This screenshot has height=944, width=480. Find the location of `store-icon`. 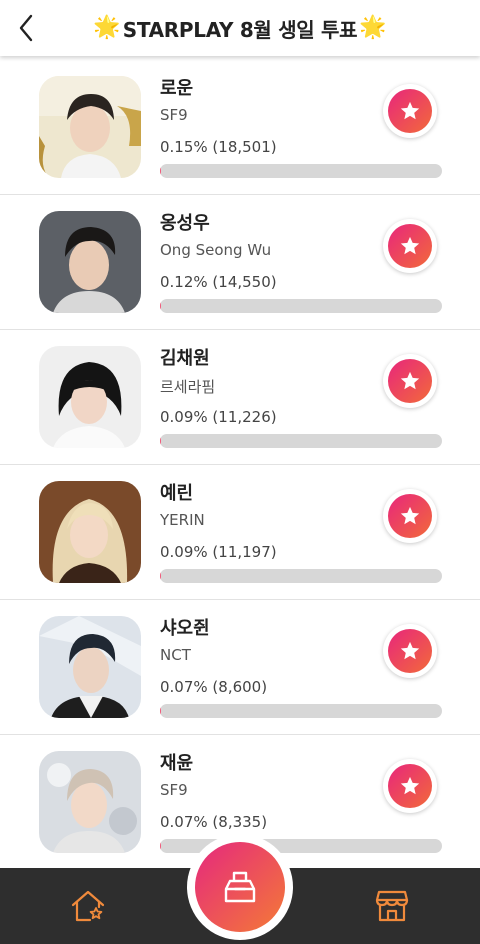

store-icon is located at coordinates (392, 906).